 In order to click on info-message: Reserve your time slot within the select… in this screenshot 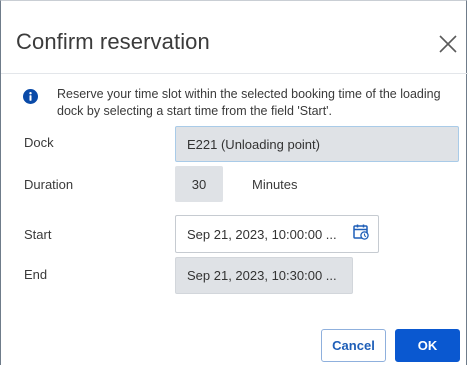, I will do `click(249, 102)`.